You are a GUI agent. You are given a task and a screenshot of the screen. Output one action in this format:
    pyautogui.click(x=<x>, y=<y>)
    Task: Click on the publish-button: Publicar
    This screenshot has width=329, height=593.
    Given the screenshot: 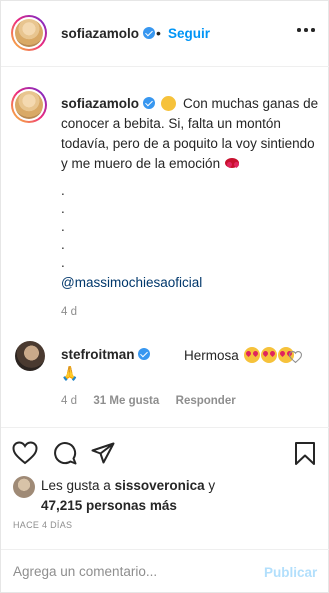 What is the action you would take?
    pyautogui.click(x=290, y=572)
    